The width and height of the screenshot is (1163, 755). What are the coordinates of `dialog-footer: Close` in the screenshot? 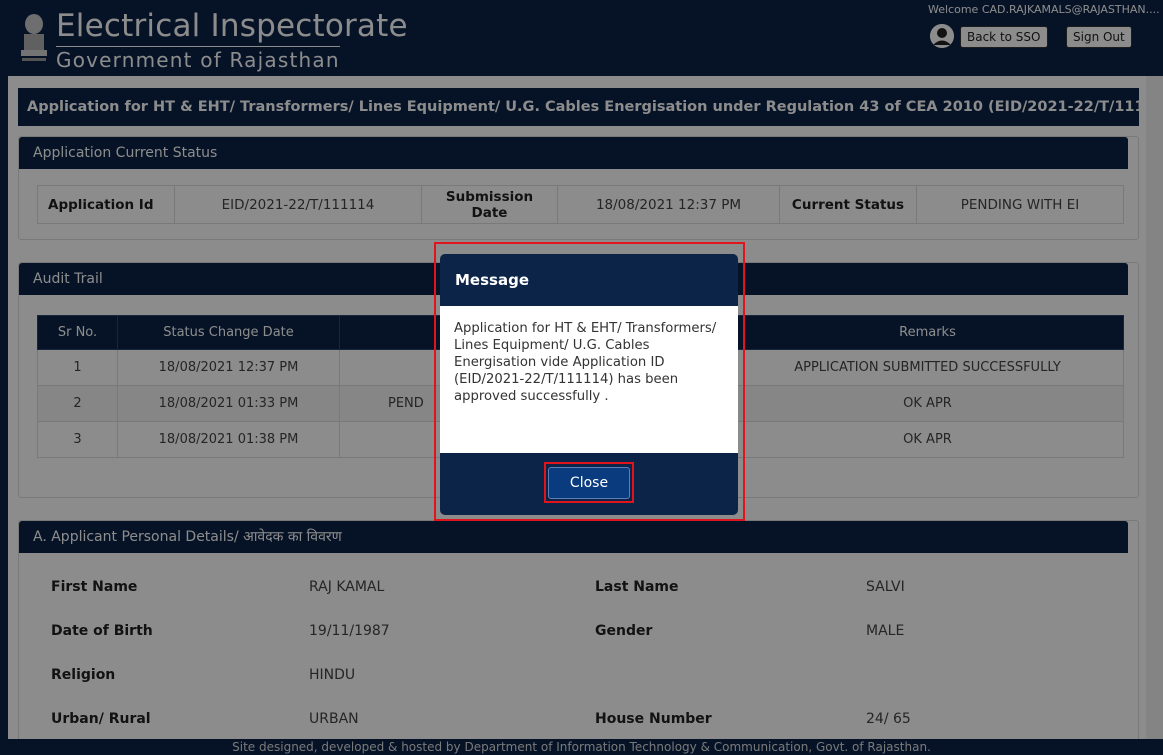 It's located at (589, 484).